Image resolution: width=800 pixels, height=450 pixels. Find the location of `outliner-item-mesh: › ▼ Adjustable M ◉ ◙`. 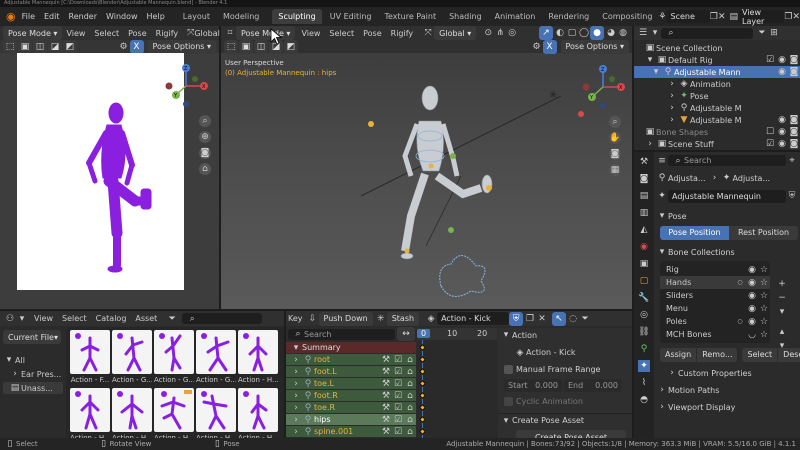

outliner-item-mesh: › ▼ Adjustable M ◉ ◙ is located at coordinates (717, 120).